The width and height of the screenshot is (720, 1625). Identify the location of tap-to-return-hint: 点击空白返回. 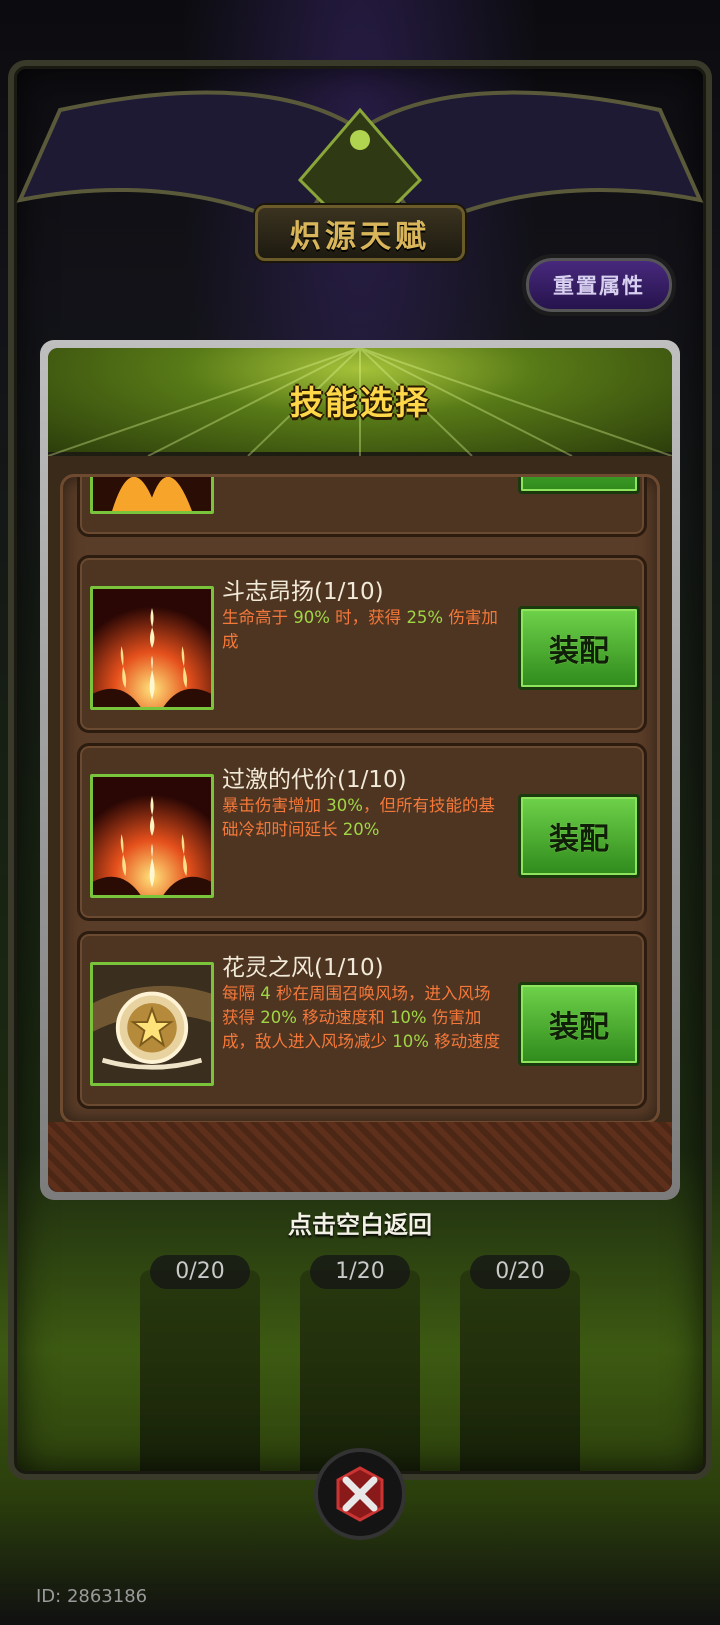
(360, 1222).